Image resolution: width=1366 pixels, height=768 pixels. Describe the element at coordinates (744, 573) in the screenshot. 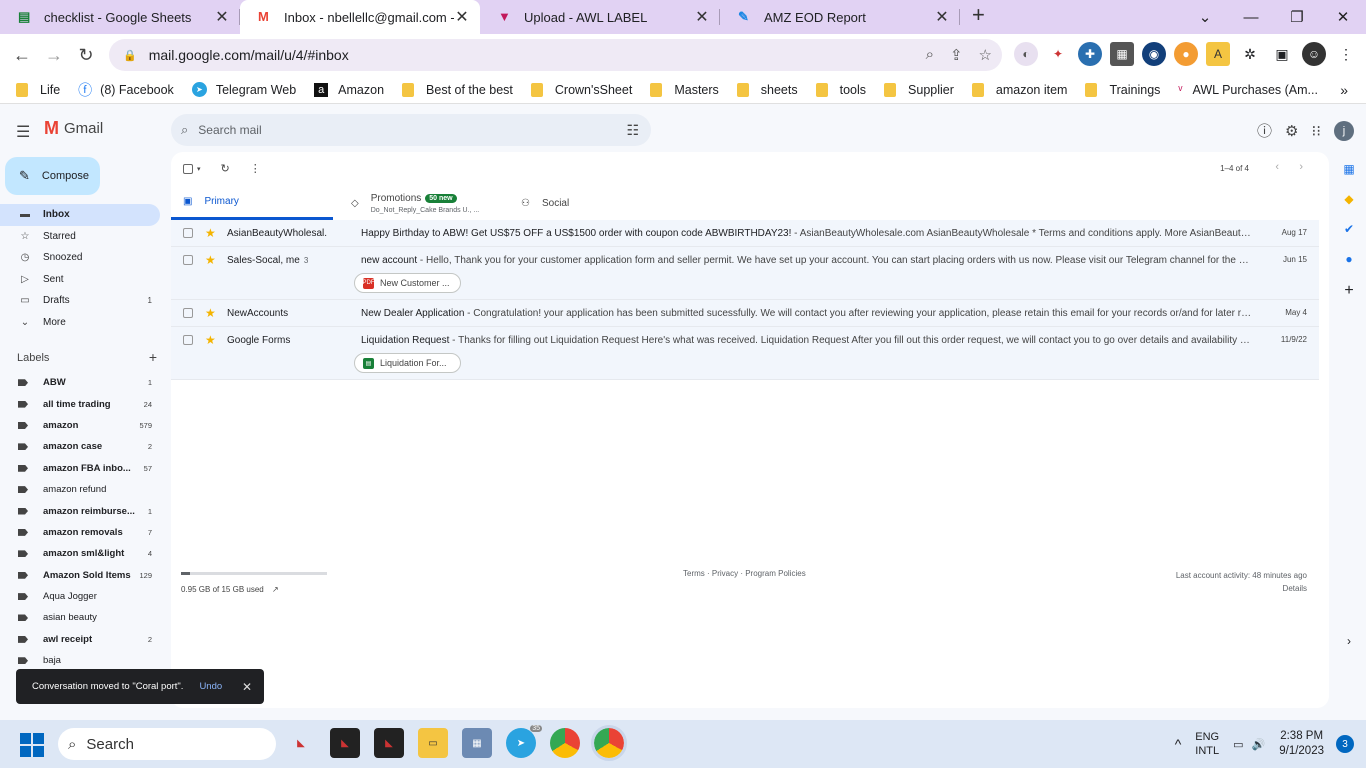

I see `footer-links: Terms · Privacy · Program Policies` at that location.